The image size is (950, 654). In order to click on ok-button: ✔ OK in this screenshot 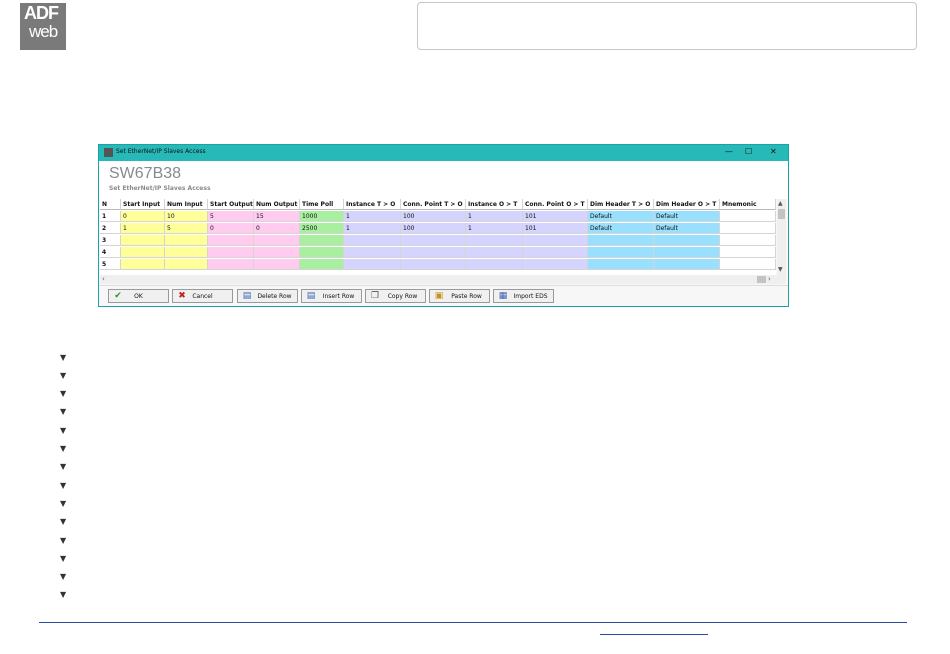, I will do `click(138, 296)`.